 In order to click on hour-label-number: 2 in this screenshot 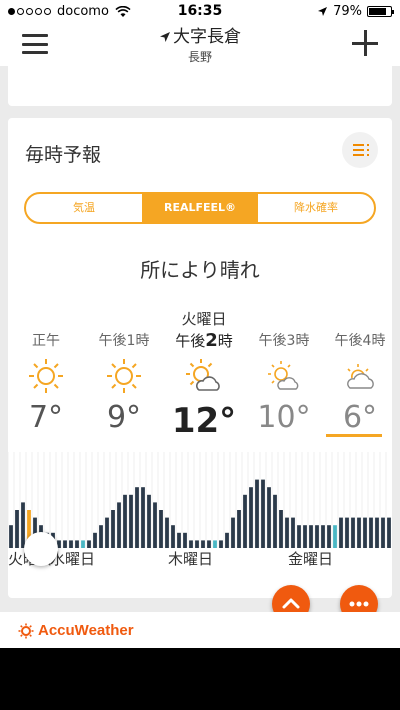, I will do `click(211, 340)`.